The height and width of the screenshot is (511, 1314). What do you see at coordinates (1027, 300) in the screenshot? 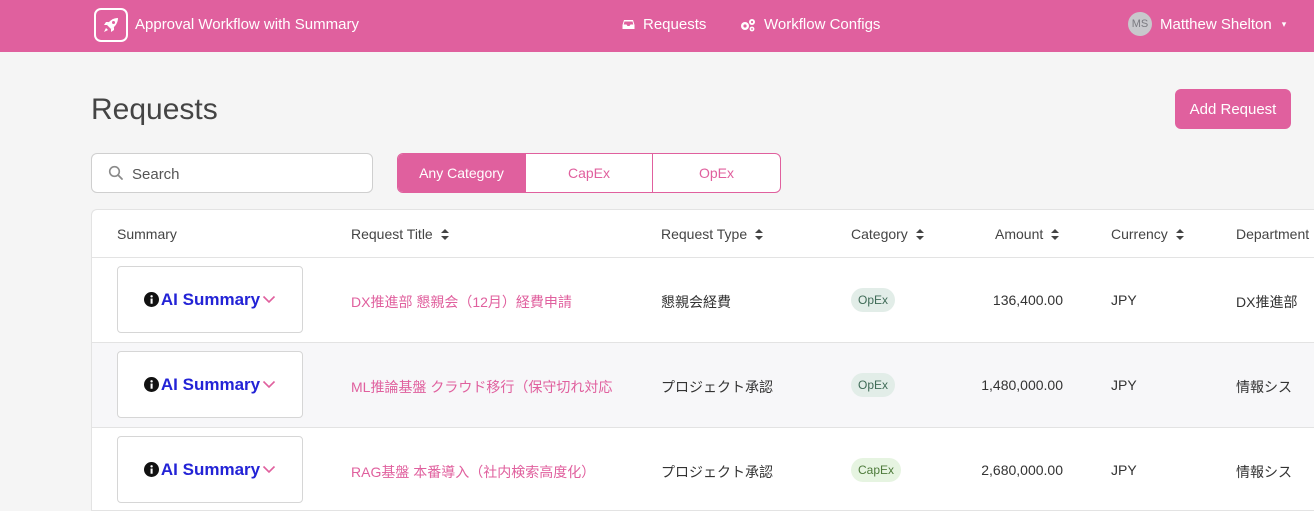
I see `amount: 136,400.00` at bounding box center [1027, 300].